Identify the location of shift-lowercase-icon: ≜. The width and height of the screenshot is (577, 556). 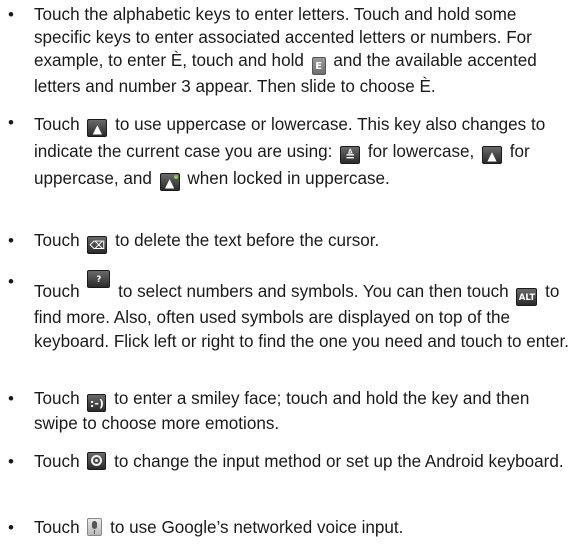
(350, 155).